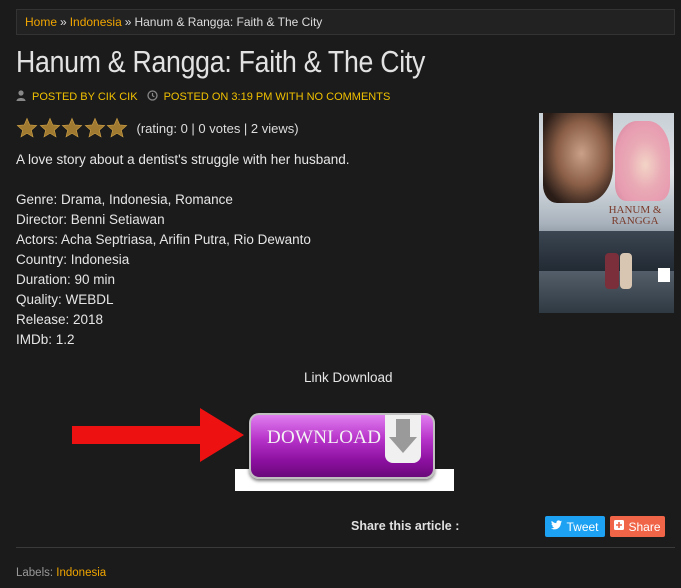 This screenshot has height=588, width=681. Describe the element at coordinates (403, 439) in the screenshot. I see `download-arrow-icon` at that location.